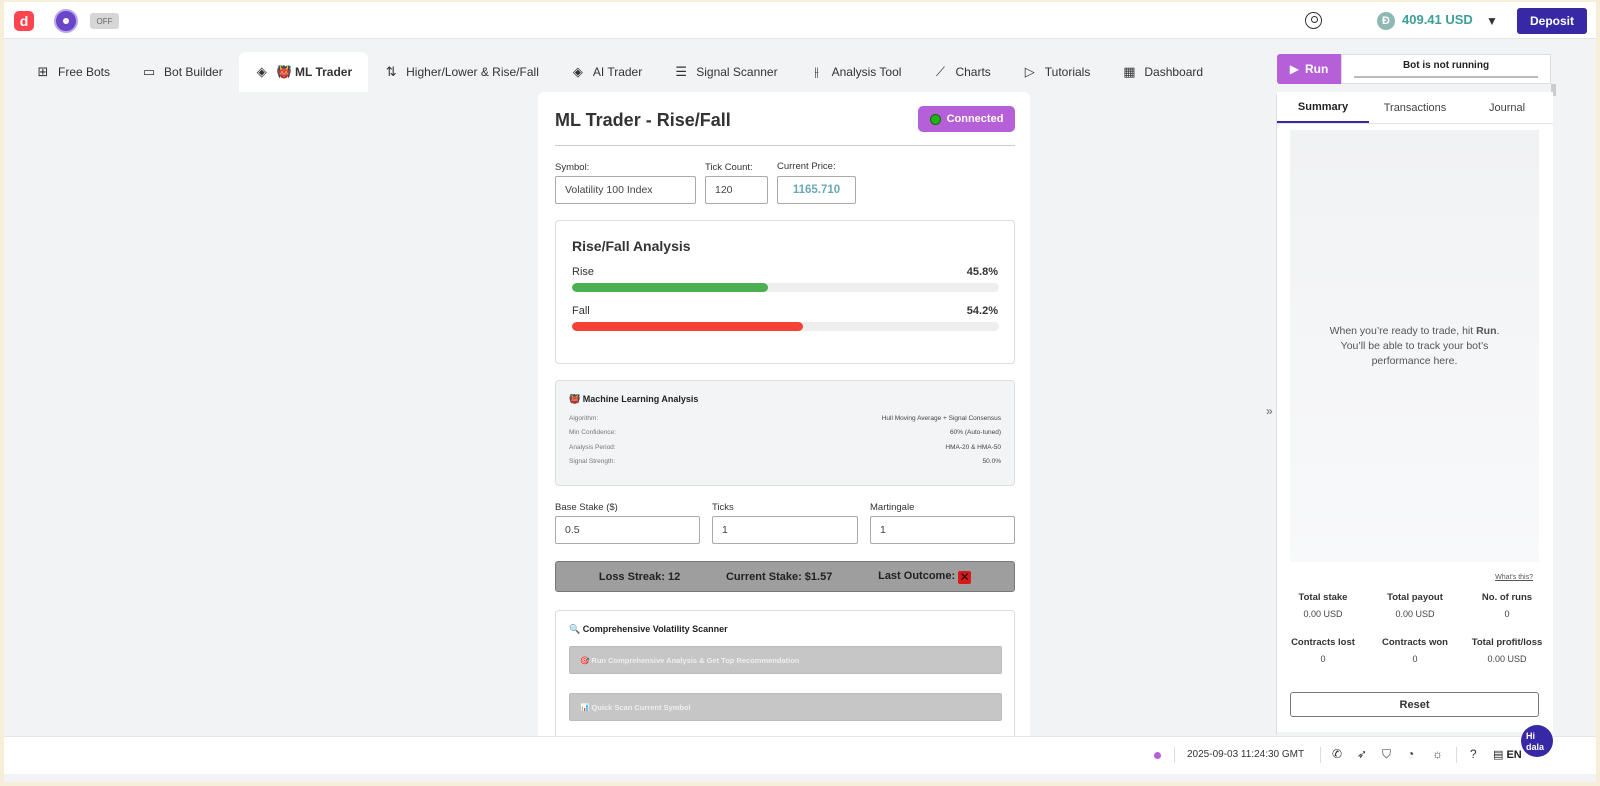  Describe the element at coordinates (1403, 330) in the screenshot. I see `empty-state-text: When you’re ready to trade, hit` at that location.